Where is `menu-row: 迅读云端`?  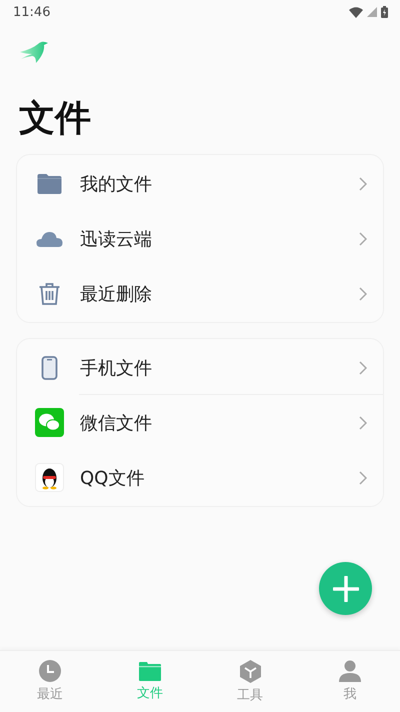 menu-row: 迅读云端 is located at coordinates (200, 238).